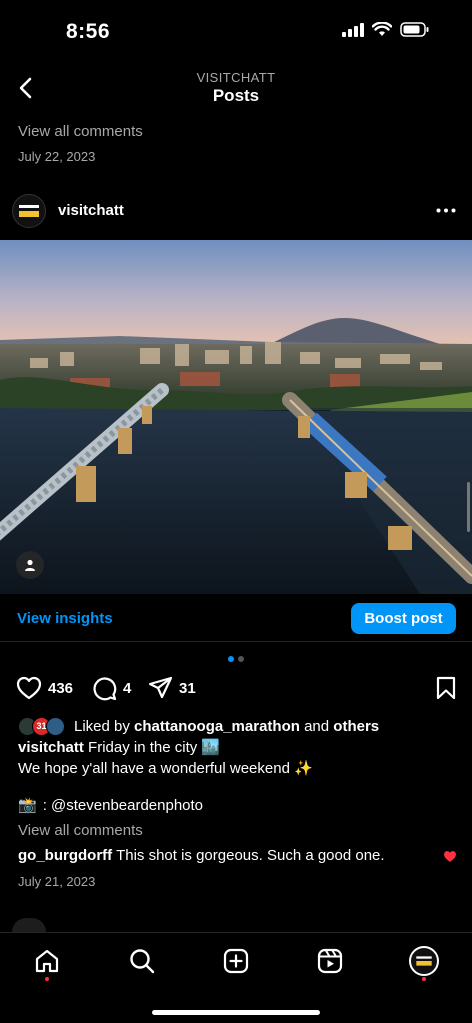 The width and height of the screenshot is (472, 1023). Describe the element at coordinates (236, 659) in the screenshot. I see `carousel-indicator` at that location.